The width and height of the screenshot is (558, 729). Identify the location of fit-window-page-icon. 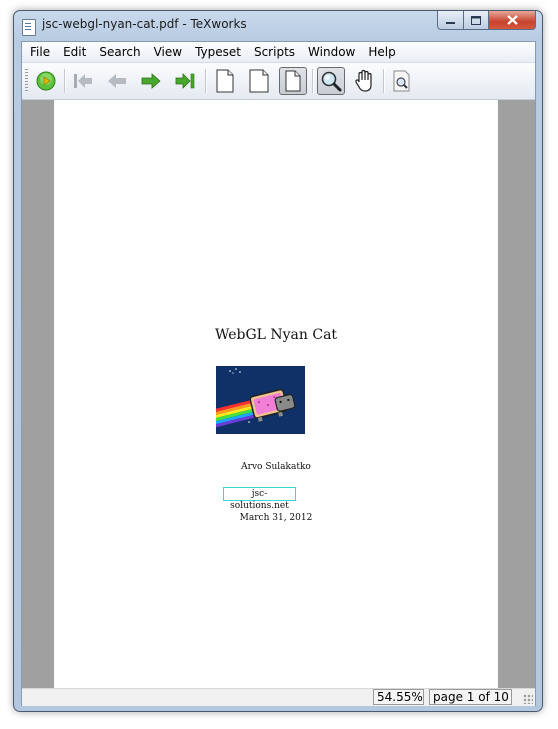
(293, 81).